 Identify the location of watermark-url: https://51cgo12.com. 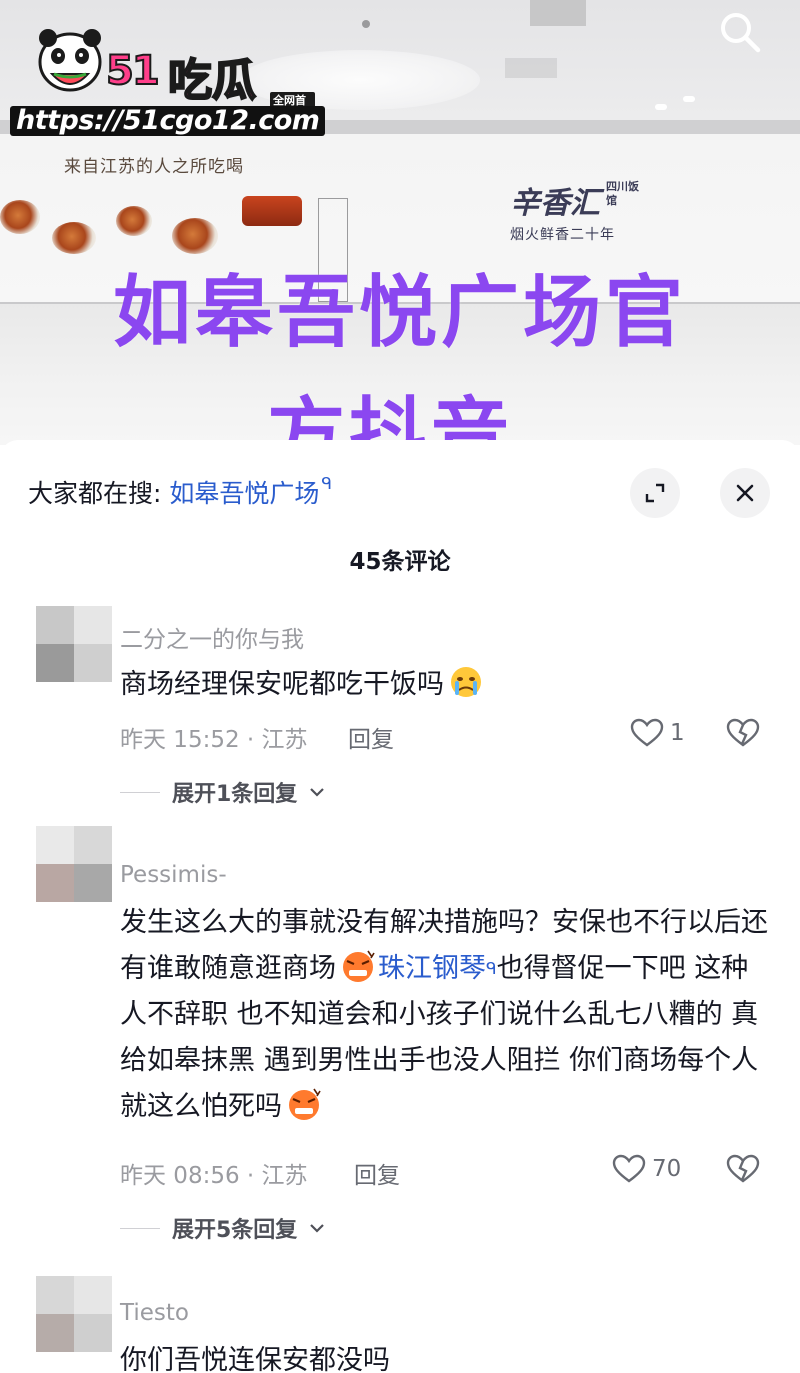
(168, 121).